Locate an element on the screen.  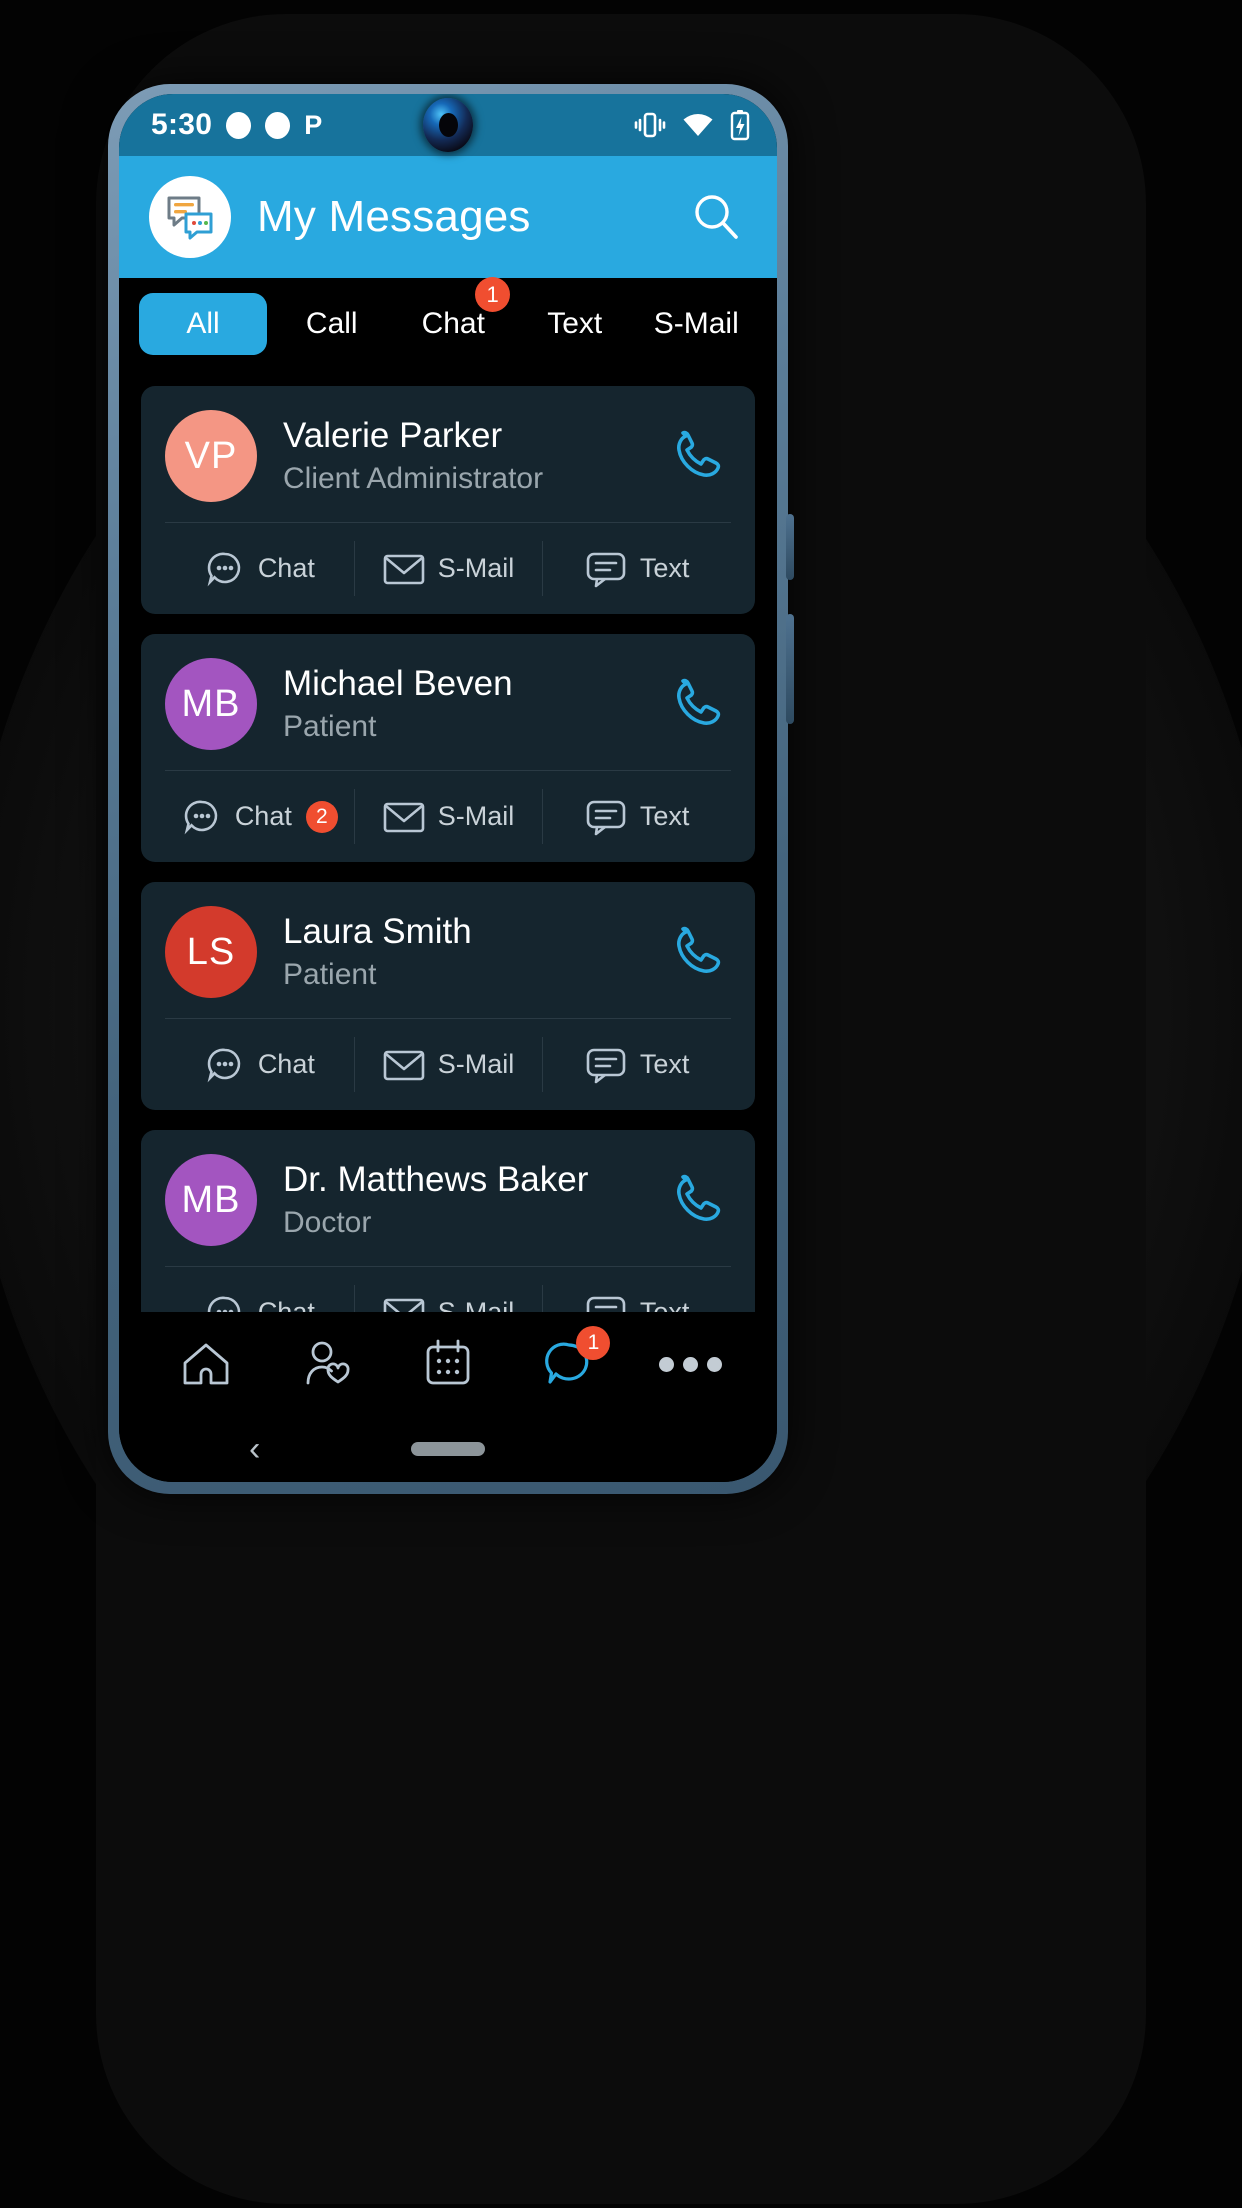
contact-actions: Chat 2 S-Mail Text is located at coordinates (448, 816).